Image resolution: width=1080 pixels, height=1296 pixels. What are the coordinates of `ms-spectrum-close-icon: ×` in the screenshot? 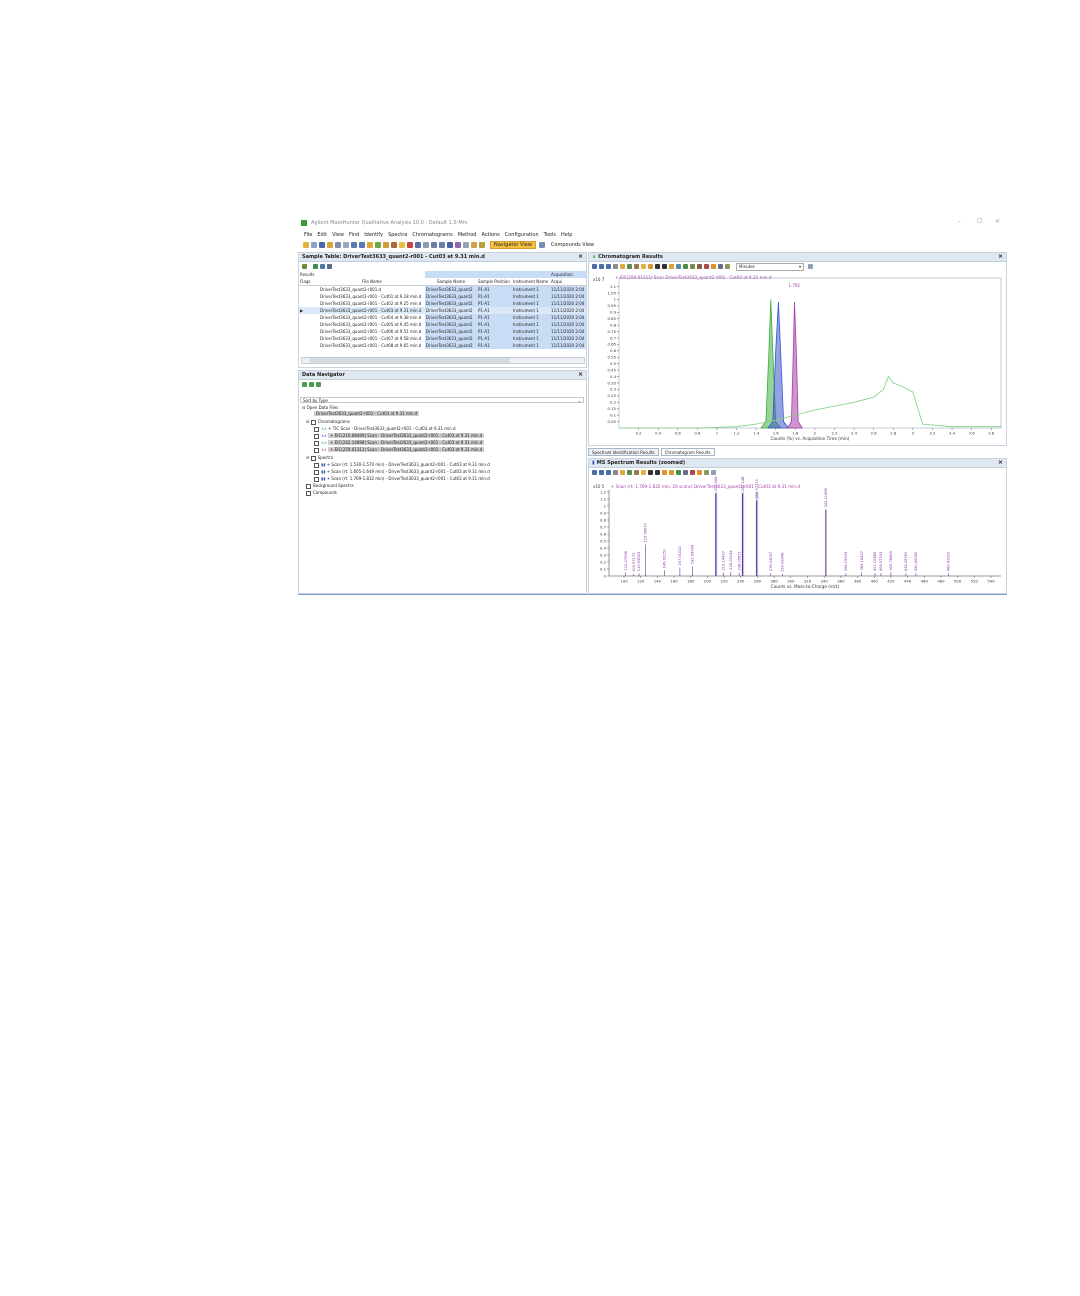 It's located at (1000, 462).